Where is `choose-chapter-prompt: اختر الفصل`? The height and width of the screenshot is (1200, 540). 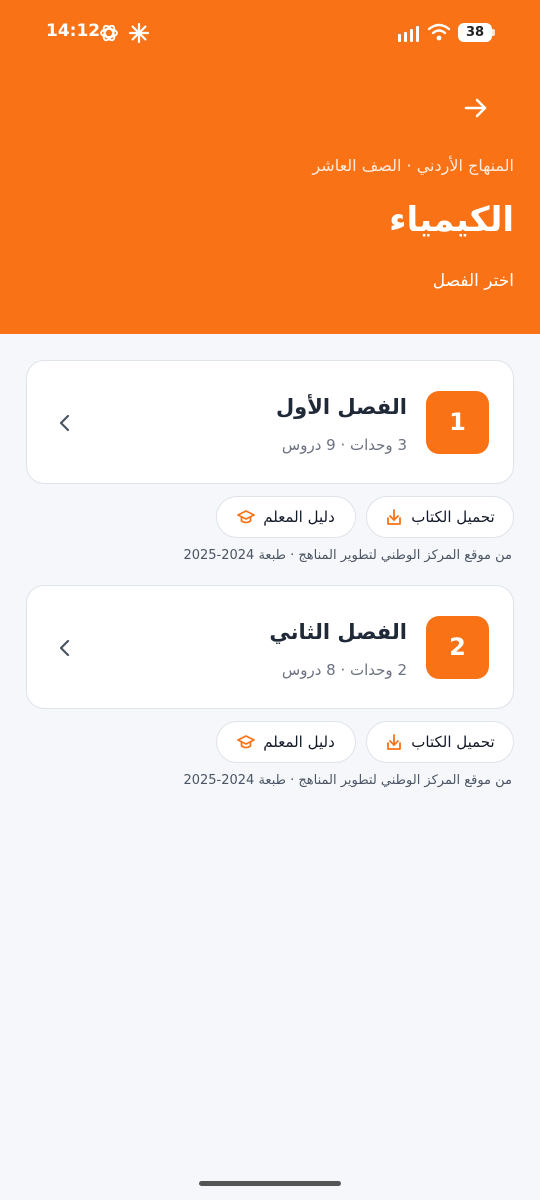
choose-chapter-prompt: اختر الفصل is located at coordinates (473, 281).